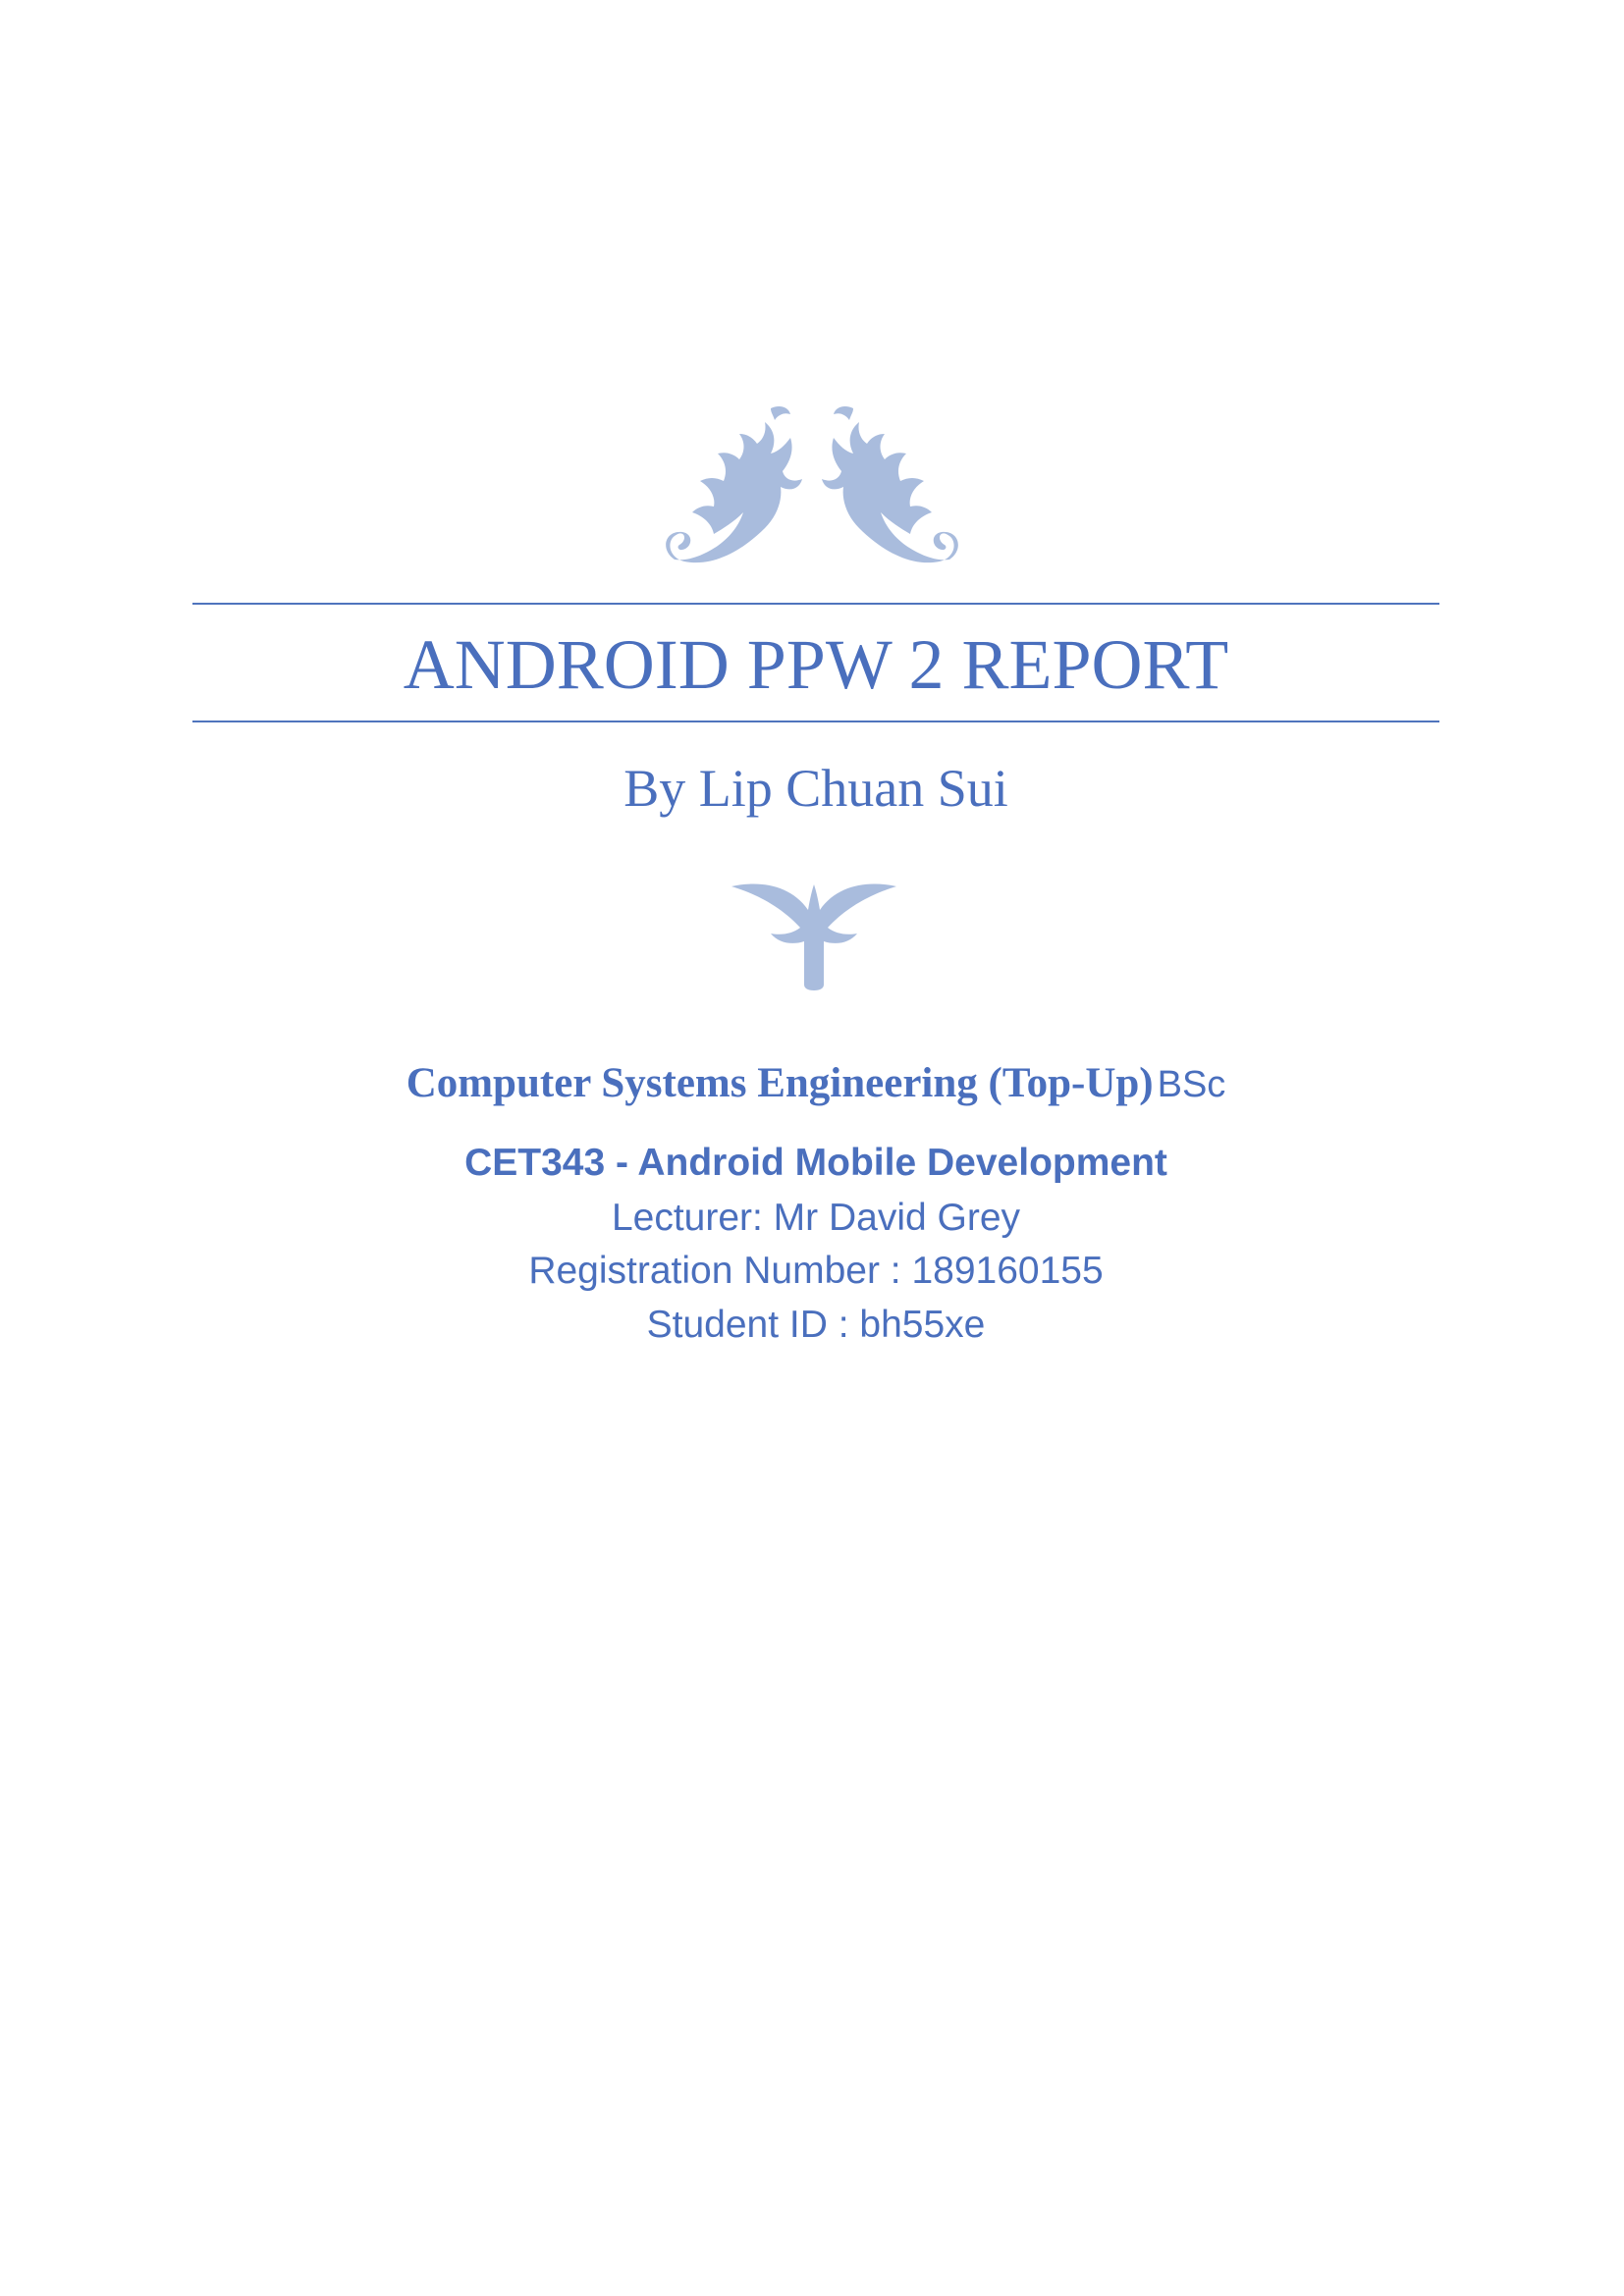  Describe the element at coordinates (780, 1083) in the screenshot. I see `program-name: Computer Systems Engineering (Top-Up)` at that location.